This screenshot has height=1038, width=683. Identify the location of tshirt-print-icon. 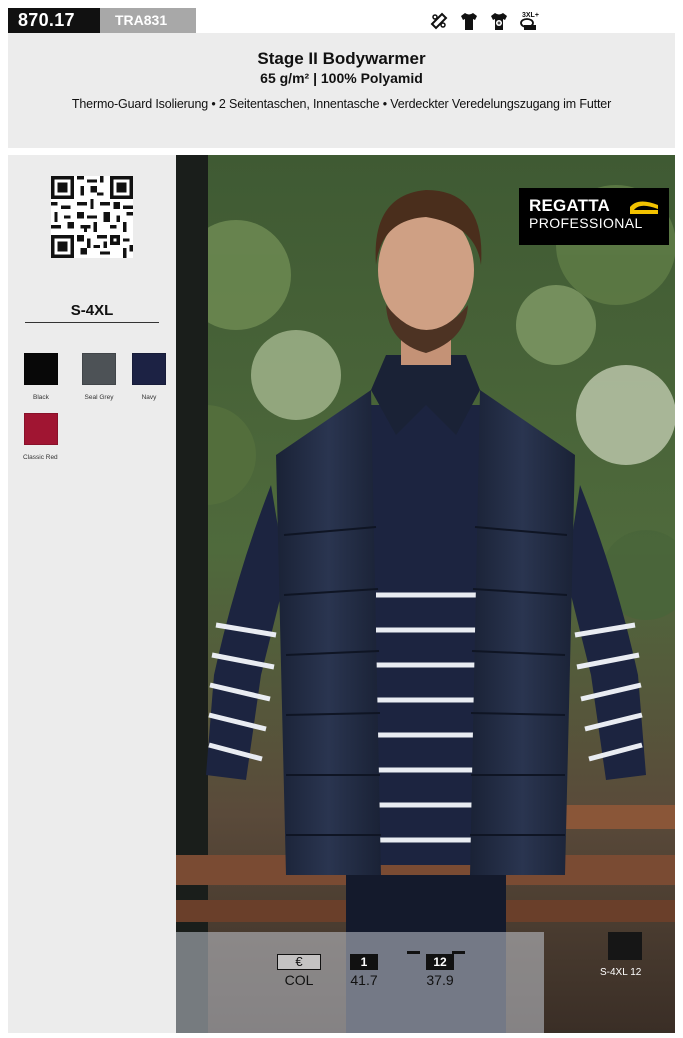
(499, 21).